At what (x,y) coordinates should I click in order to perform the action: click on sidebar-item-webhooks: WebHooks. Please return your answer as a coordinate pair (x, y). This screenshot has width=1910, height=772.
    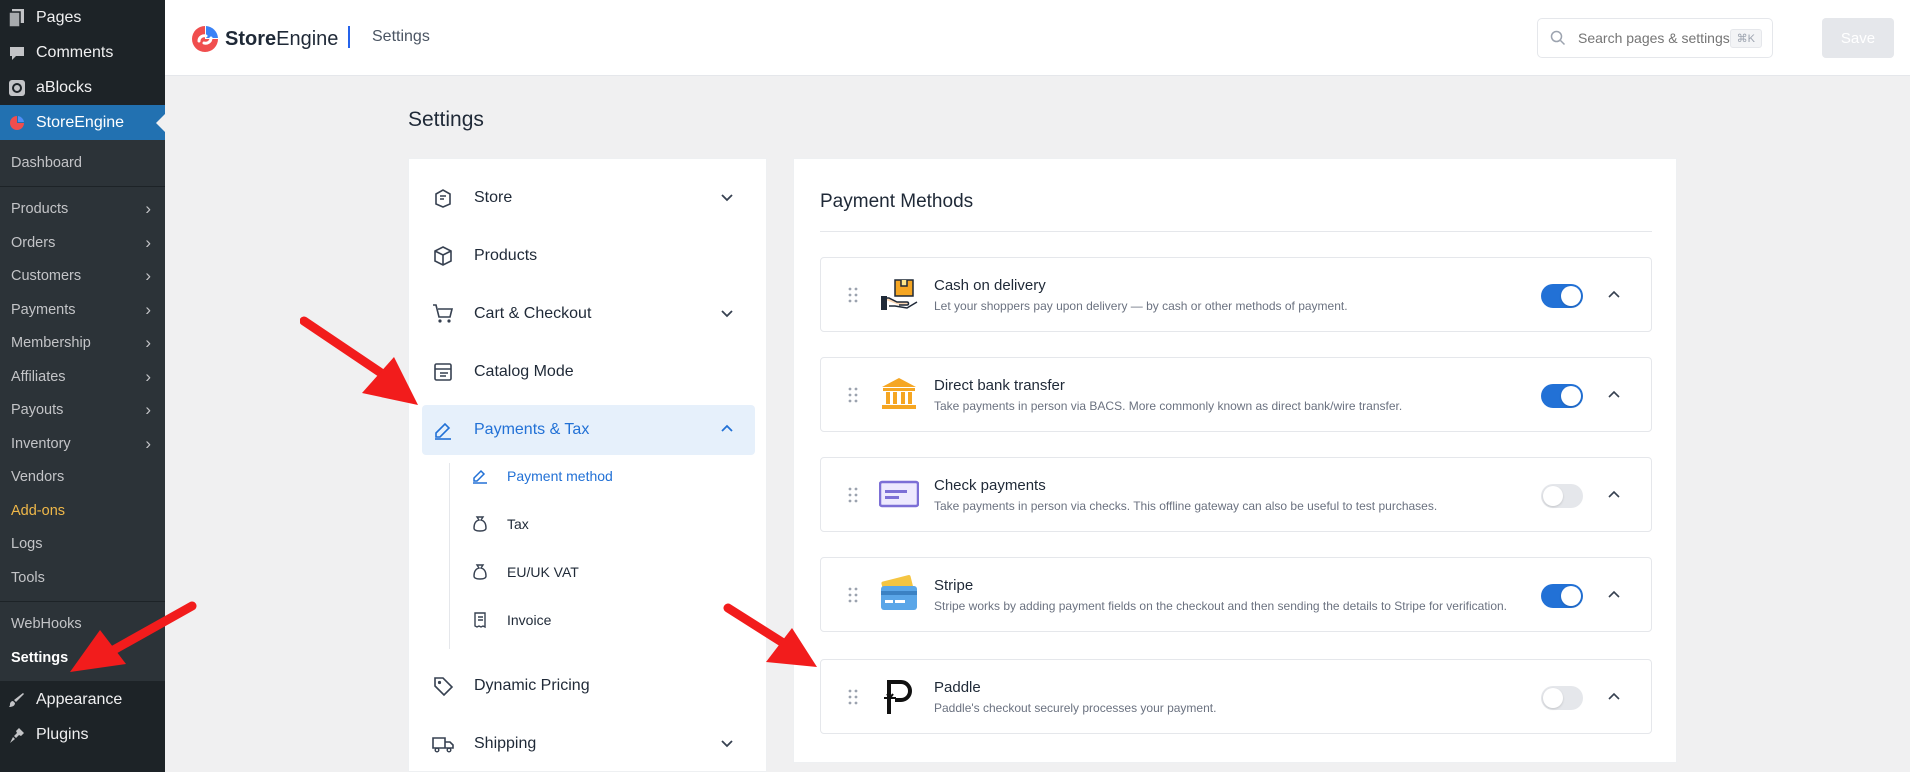
    Looking at the image, I should click on (82, 625).